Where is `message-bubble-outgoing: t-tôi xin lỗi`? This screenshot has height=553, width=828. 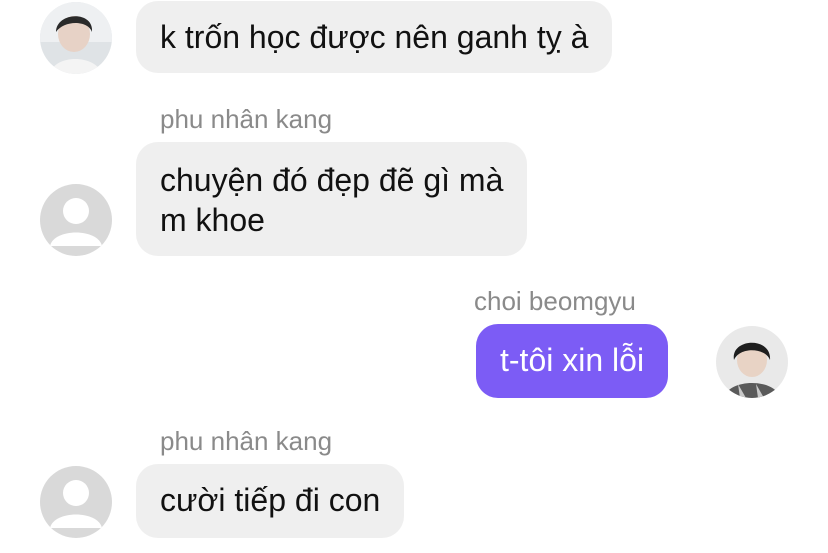
message-bubble-outgoing: t-tôi xin lỗi is located at coordinates (572, 361).